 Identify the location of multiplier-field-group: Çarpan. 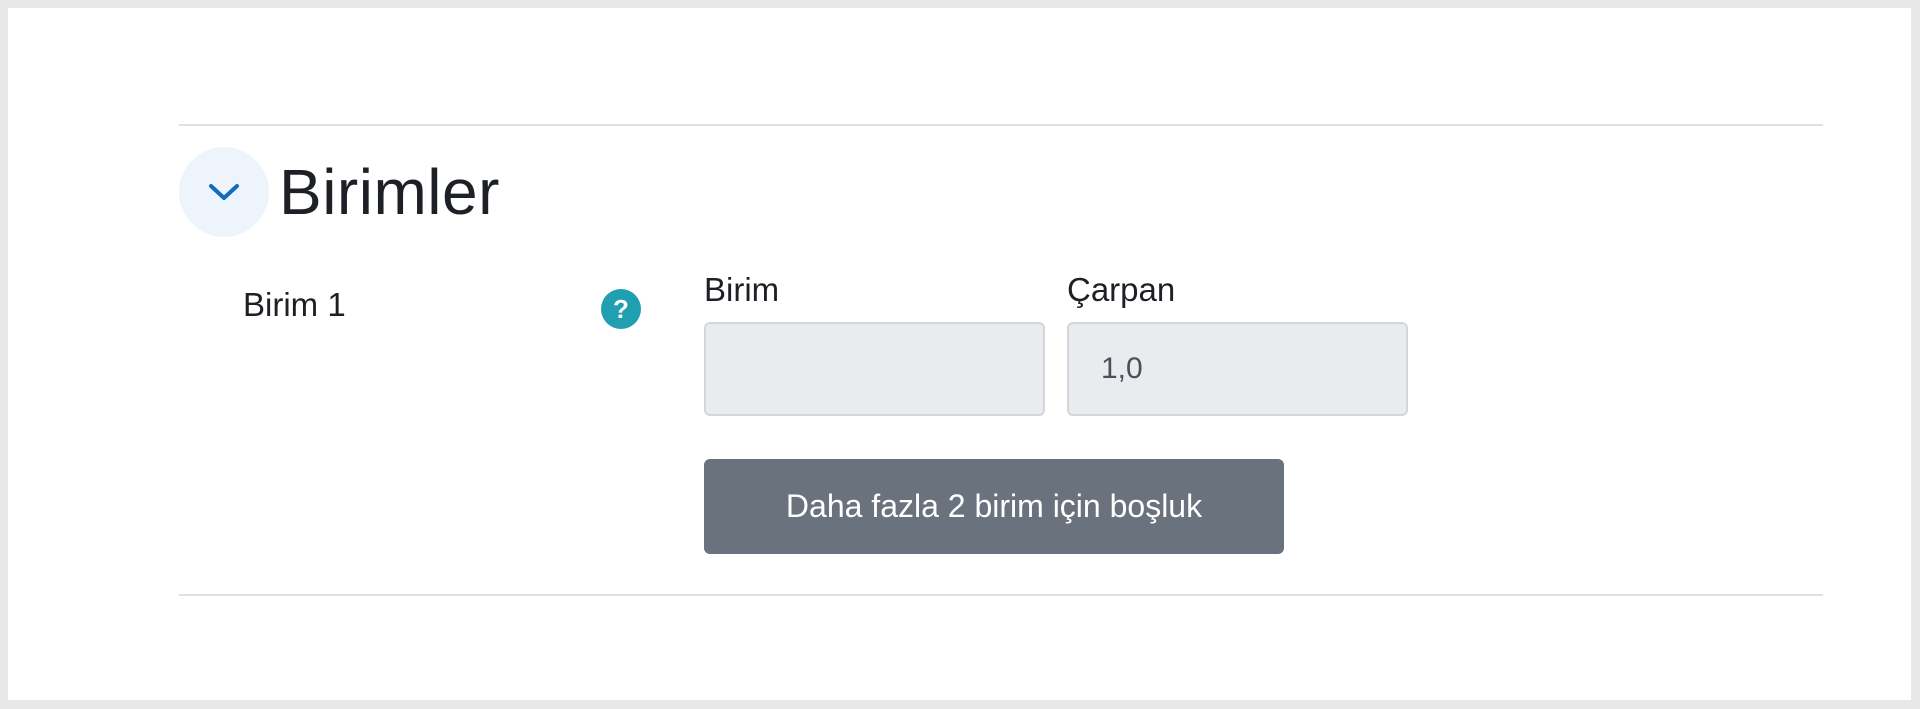
(1237, 343).